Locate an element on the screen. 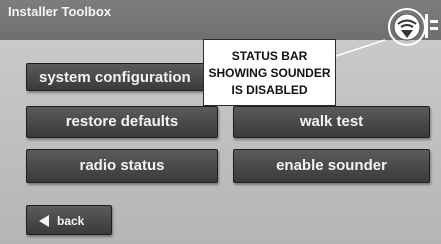  callout-line-3: IS DISABLED is located at coordinates (269, 90).